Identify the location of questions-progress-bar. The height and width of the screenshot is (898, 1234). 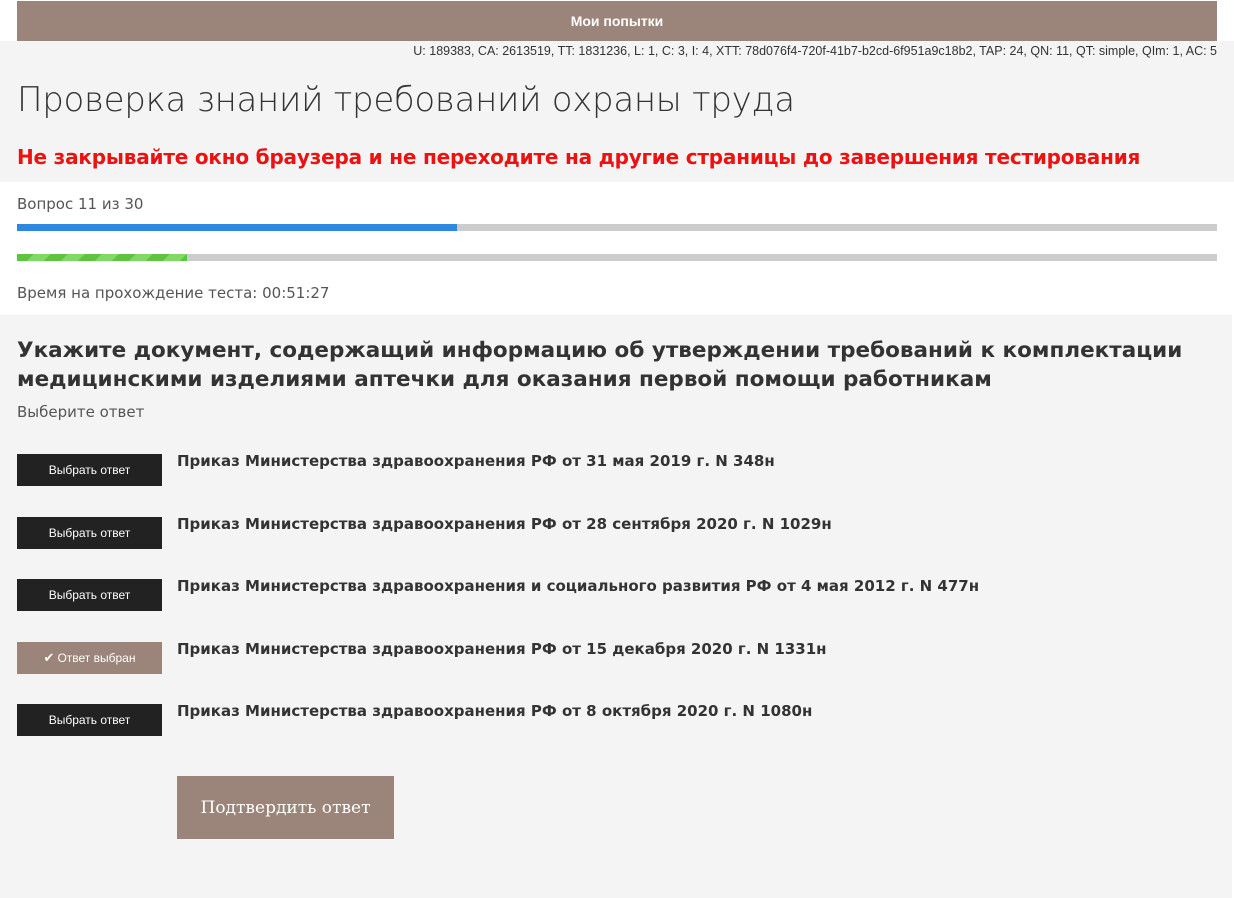
(617, 227).